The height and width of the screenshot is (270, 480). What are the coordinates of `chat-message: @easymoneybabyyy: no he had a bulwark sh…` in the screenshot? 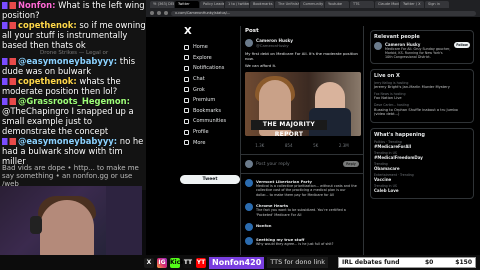 It's located at (74, 151).